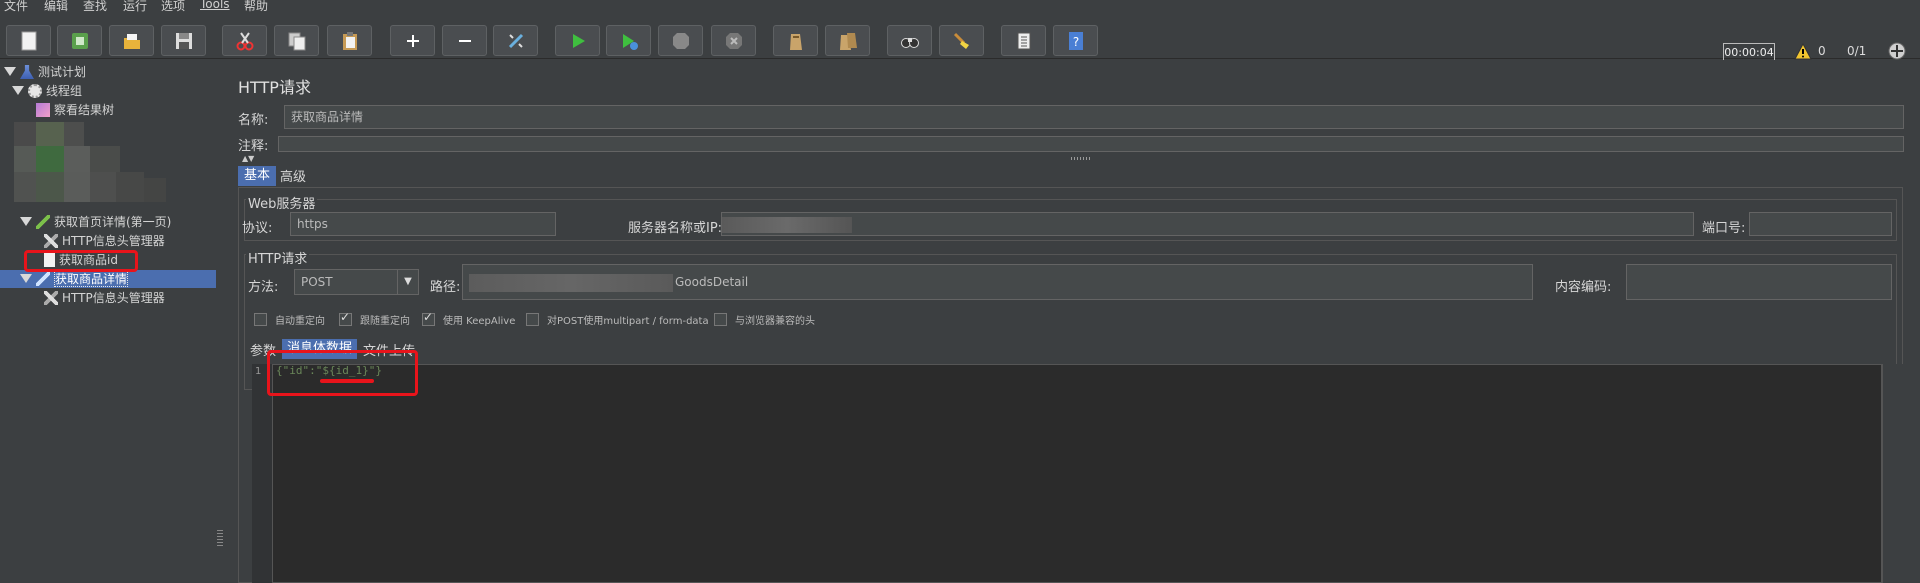 The image size is (1920, 583). What do you see at coordinates (289, 319) in the screenshot?
I see `auto-redirect-checkbox: 自动重定向` at bounding box center [289, 319].